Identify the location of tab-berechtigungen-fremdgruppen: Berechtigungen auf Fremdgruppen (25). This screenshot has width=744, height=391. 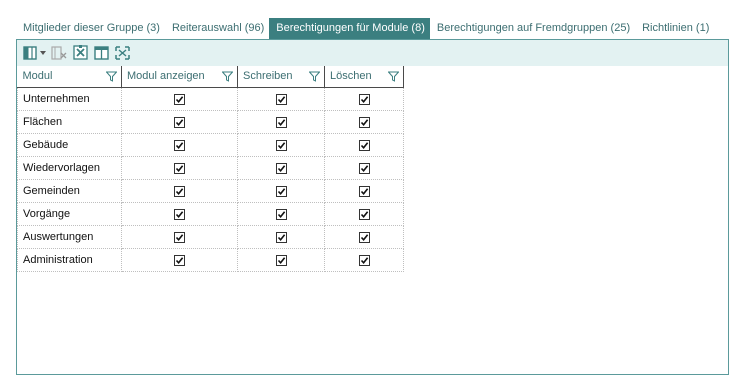
(532, 28).